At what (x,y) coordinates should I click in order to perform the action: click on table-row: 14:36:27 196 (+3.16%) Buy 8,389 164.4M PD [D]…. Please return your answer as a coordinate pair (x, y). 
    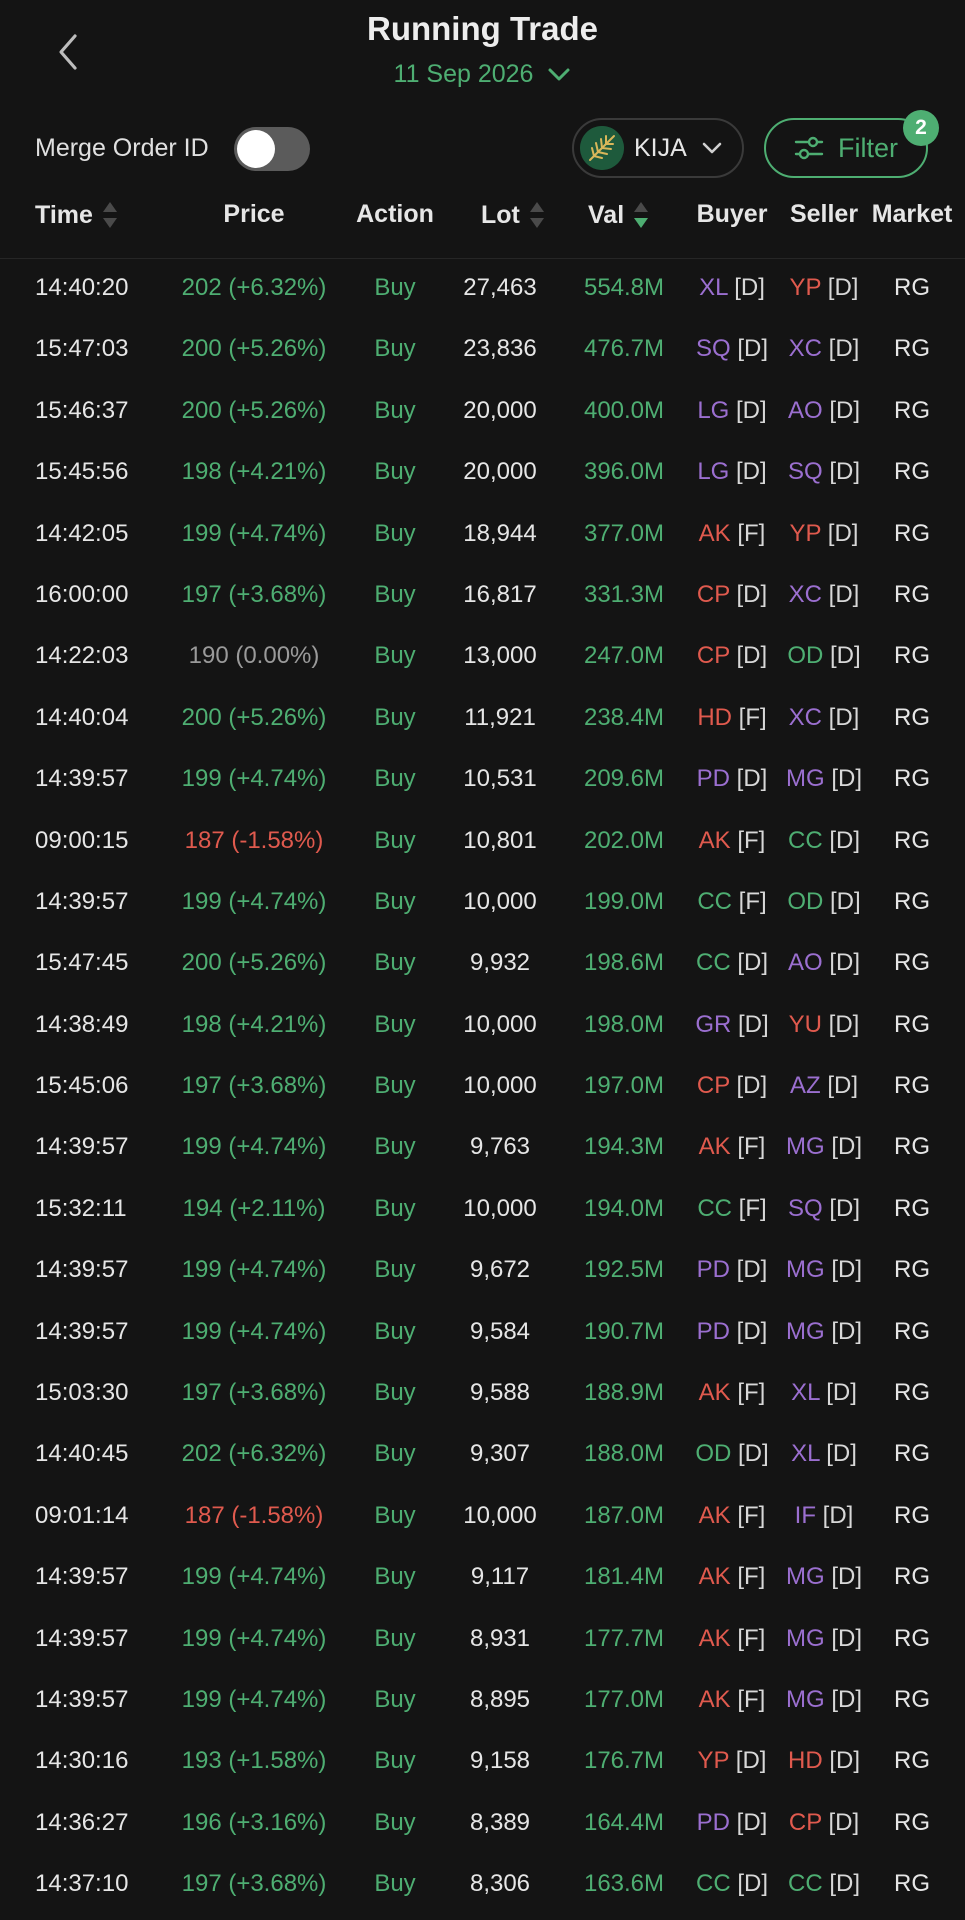
    Looking at the image, I should click on (482, 1823).